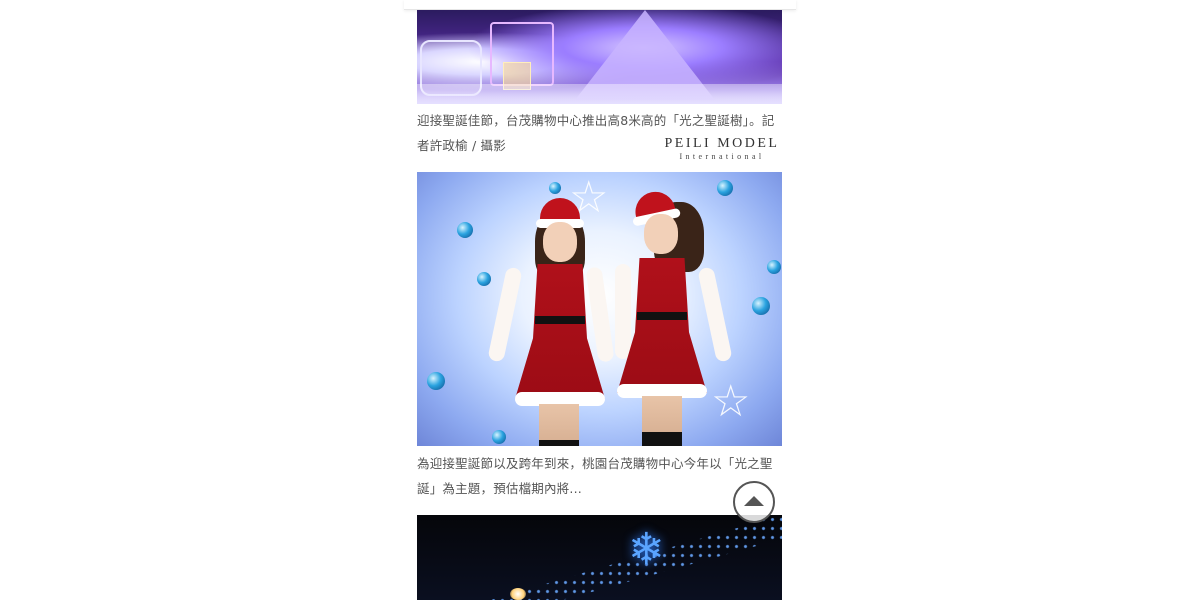 The height and width of the screenshot is (600, 1200). I want to click on watermark-sub-text: International, so click(722, 156).